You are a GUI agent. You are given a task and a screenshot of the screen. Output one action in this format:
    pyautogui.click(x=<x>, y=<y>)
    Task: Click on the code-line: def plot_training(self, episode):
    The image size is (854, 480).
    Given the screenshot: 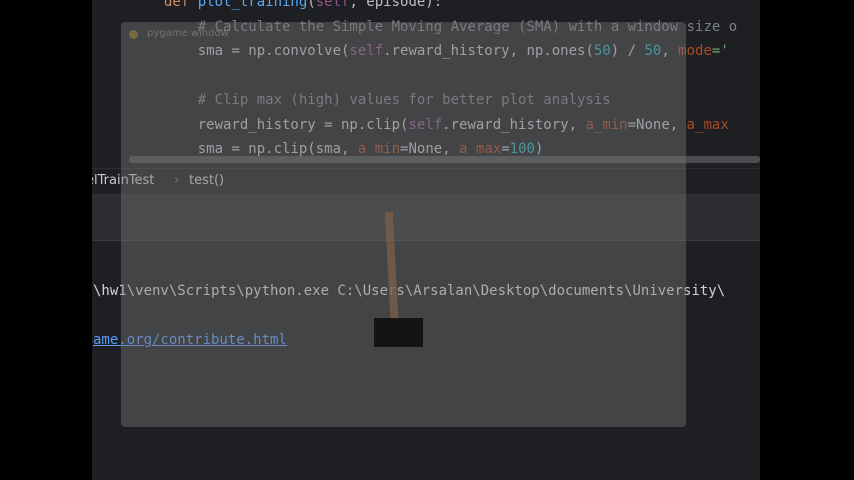 What is the action you would take?
    pyautogui.click(x=303, y=5)
    